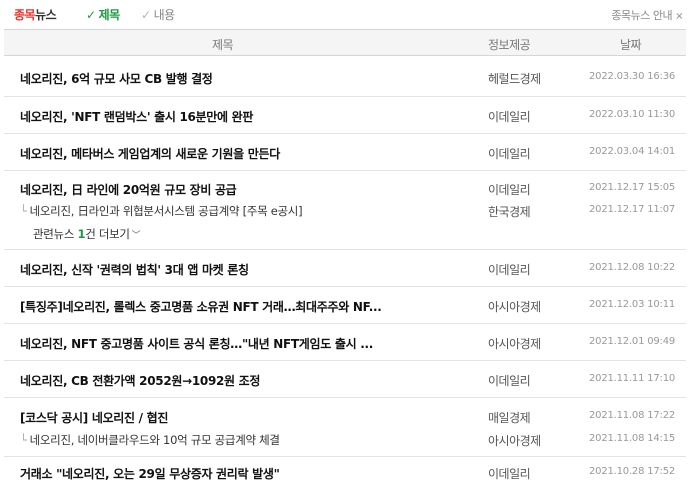 Image resolution: width=691 pixels, height=504 pixels. I want to click on related-news-date: 2021.12.17 11:07, so click(632, 209).